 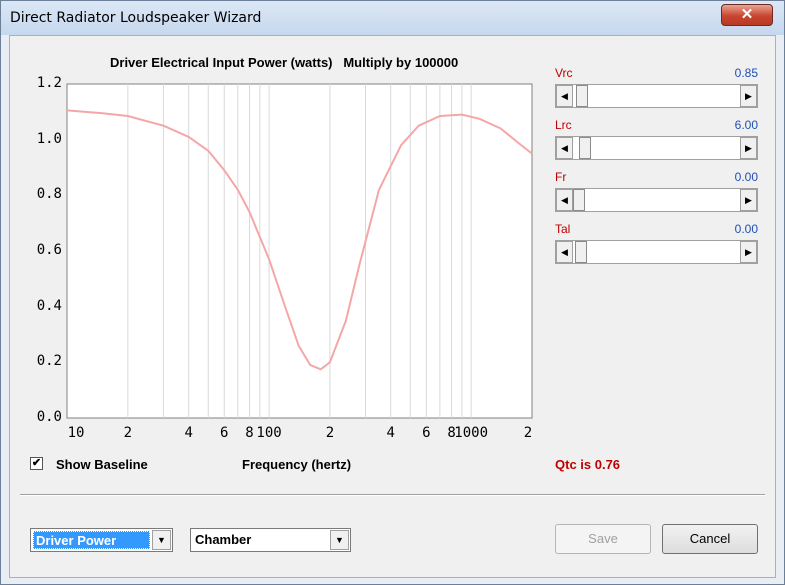 What do you see at coordinates (76, 433) in the screenshot?
I see `x-tick-label: 10` at bounding box center [76, 433].